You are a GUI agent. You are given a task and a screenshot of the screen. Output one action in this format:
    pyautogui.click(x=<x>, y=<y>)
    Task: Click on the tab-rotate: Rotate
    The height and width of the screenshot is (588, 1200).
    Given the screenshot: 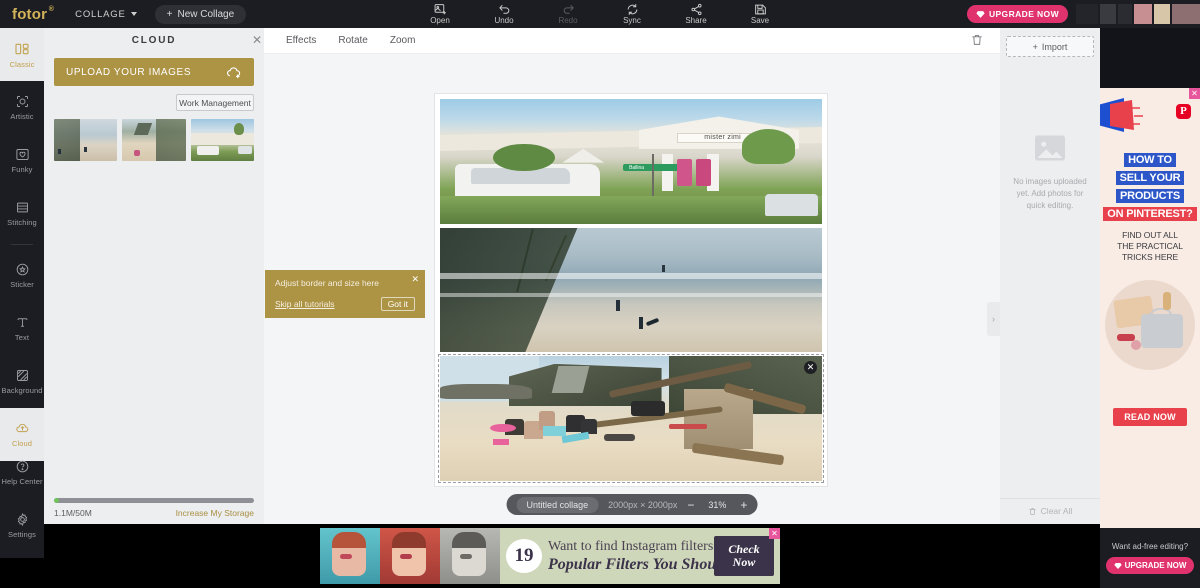 What is the action you would take?
    pyautogui.click(x=352, y=40)
    